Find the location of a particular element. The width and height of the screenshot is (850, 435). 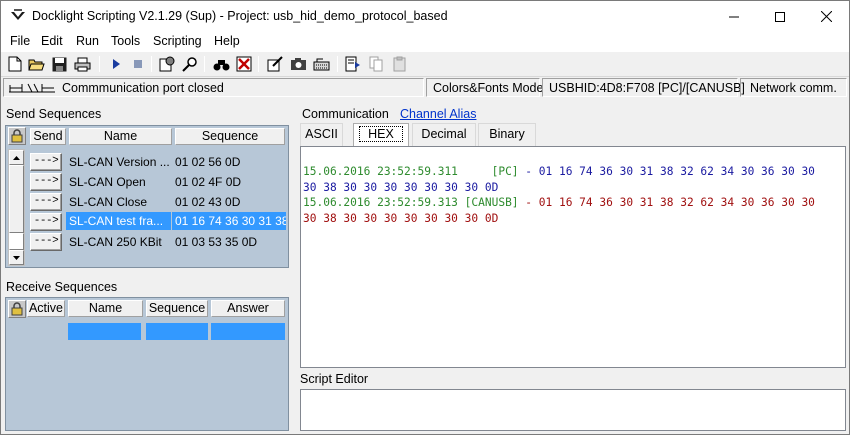

menu-file: File is located at coordinates (20, 41).